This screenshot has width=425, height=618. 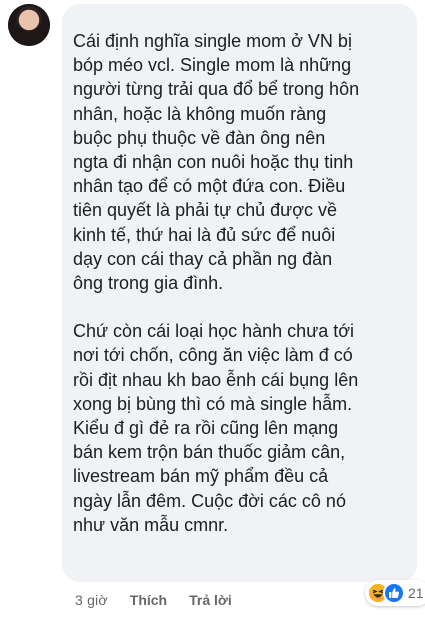 I want to click on comment-actions: 3 giờ Thích Trả lời, so click(x=153, y=600).